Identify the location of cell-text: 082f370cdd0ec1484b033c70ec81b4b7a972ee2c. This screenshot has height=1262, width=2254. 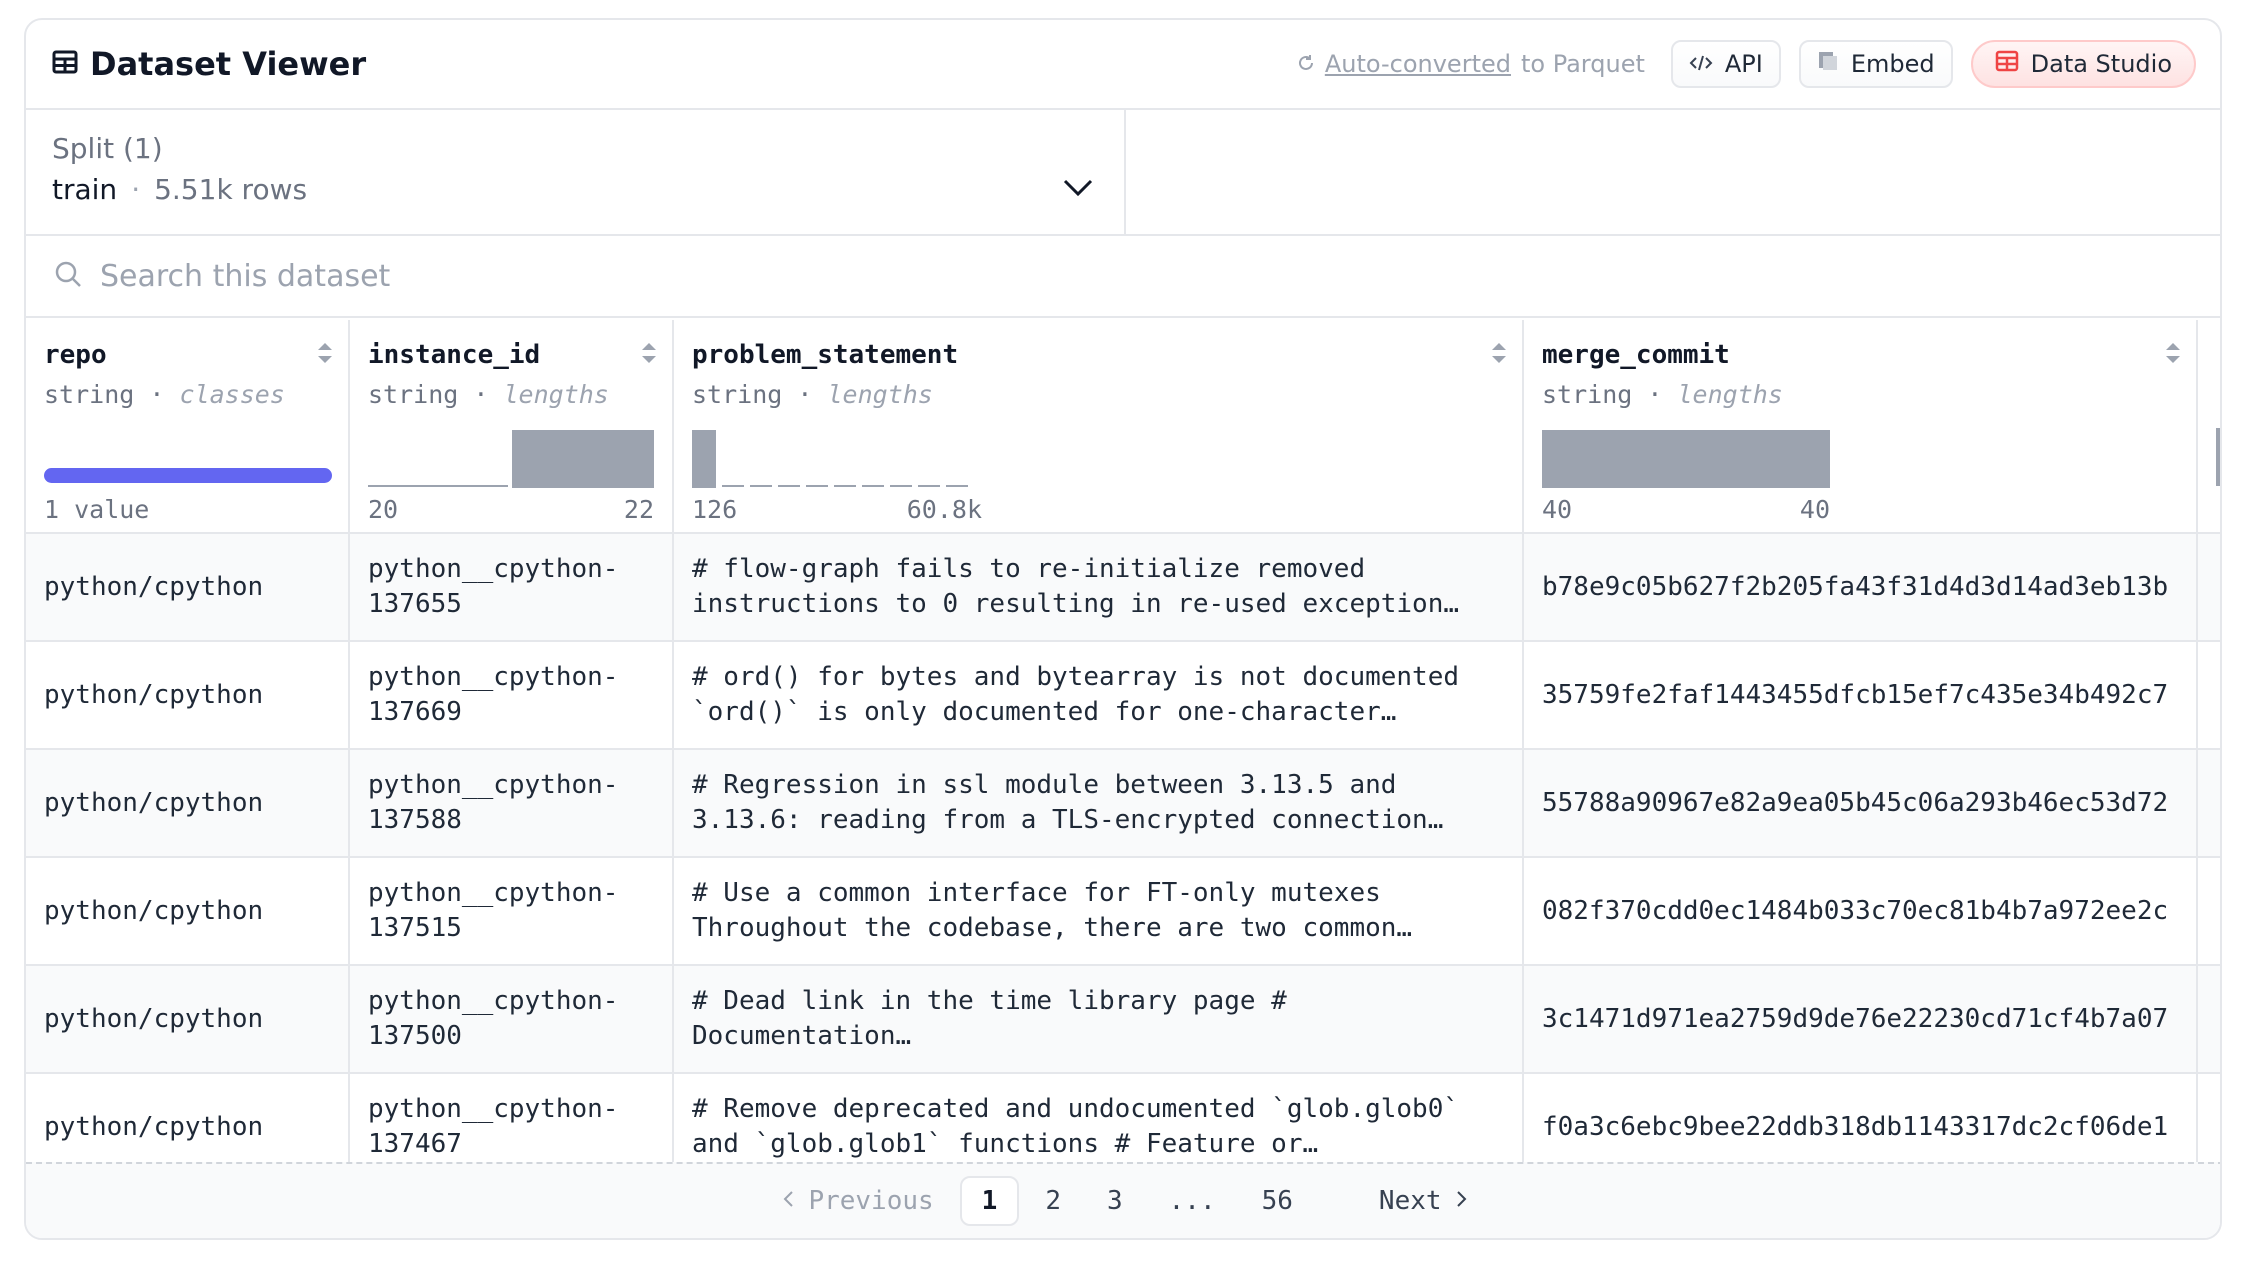
(1855, 911).